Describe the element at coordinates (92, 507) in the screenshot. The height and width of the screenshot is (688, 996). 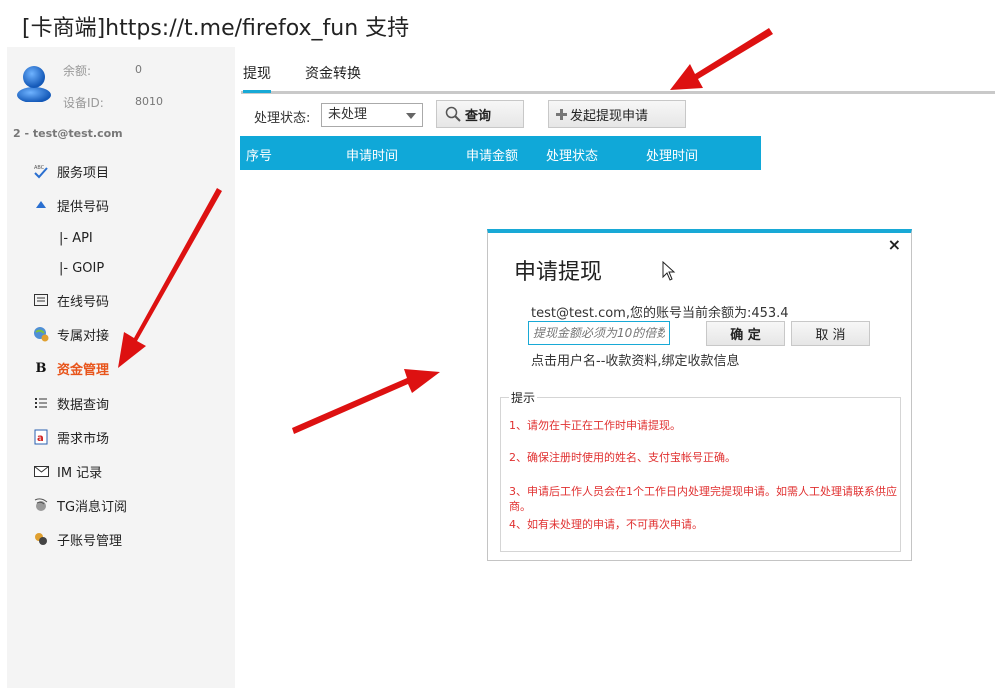
I see `sidebar-item-label: TG消息订阅` at that location.